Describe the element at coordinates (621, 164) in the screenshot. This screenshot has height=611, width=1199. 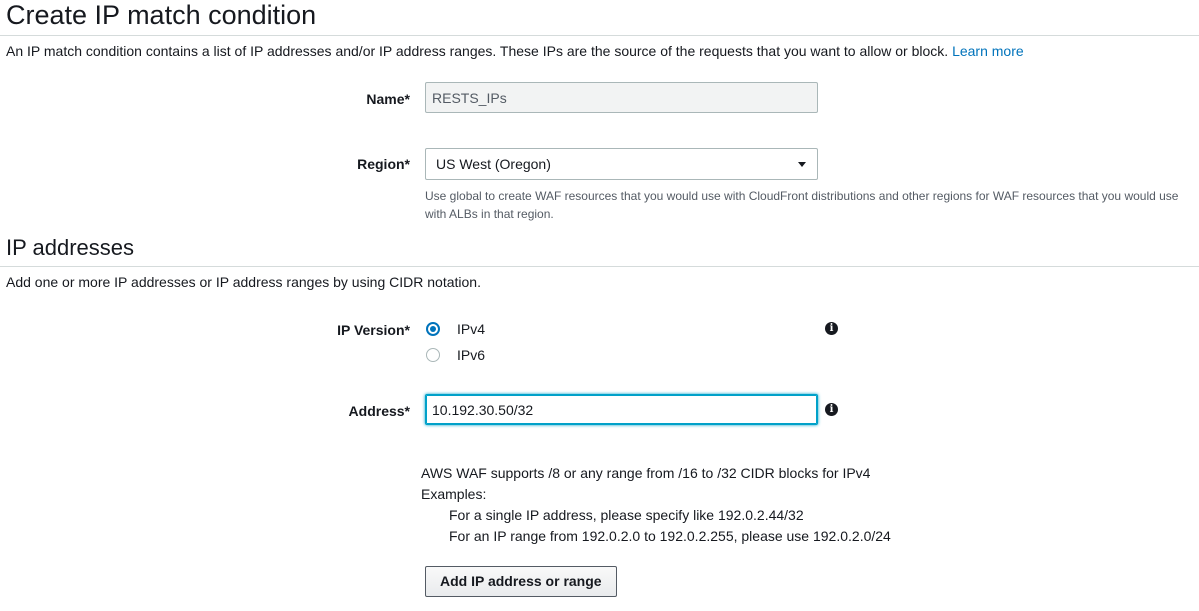
I see `region-select: US West (Oregon)` at that location.